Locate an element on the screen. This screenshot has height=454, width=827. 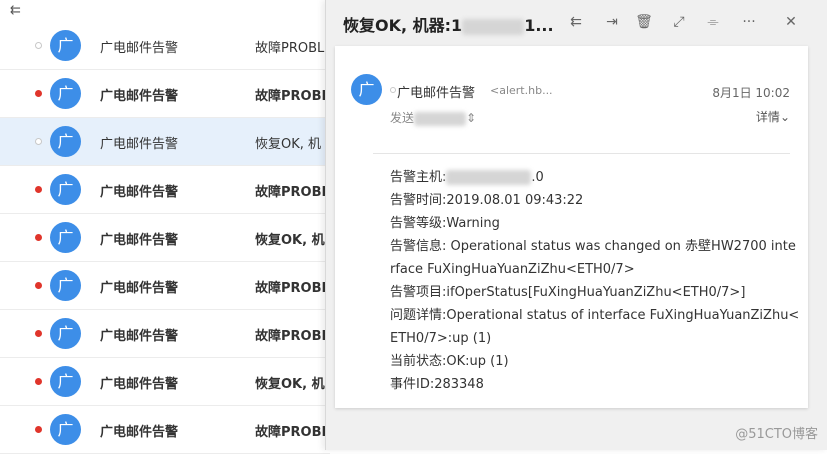
body-line: 当前状态:OK:up (1) is located at coordinates (449, 361).